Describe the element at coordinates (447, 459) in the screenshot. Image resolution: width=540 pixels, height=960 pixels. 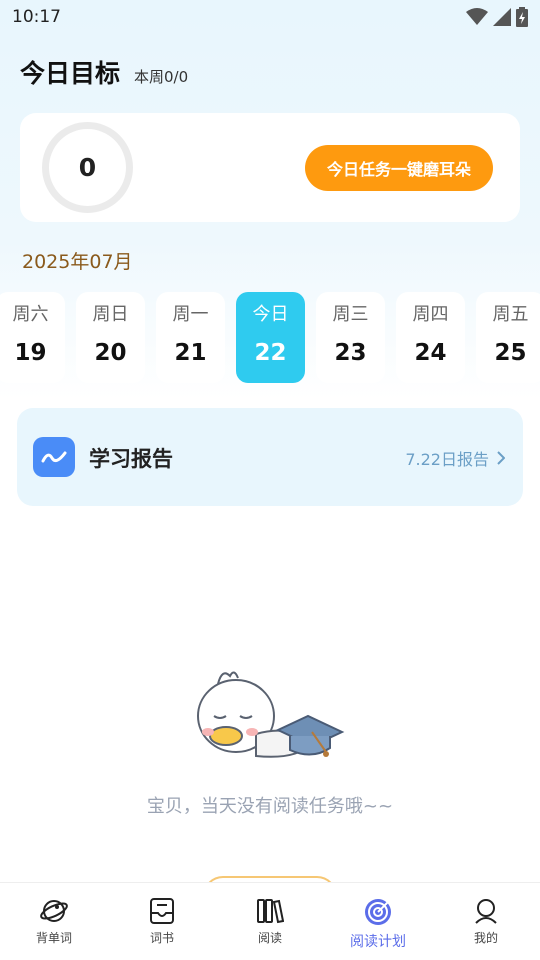
I see `report-link-label: 7.22日报告` at that location.